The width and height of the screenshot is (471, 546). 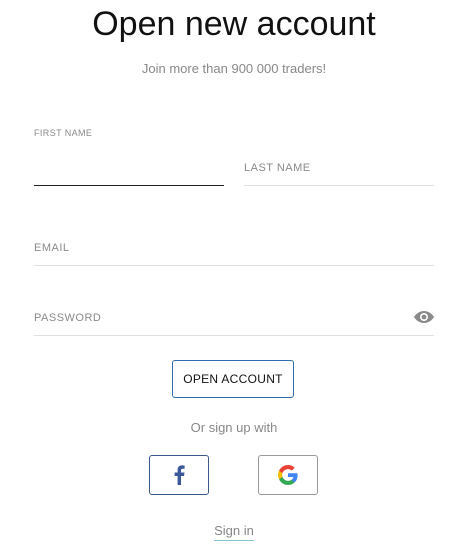 I want to click on google-signup-button, so click(x=288, y=475).